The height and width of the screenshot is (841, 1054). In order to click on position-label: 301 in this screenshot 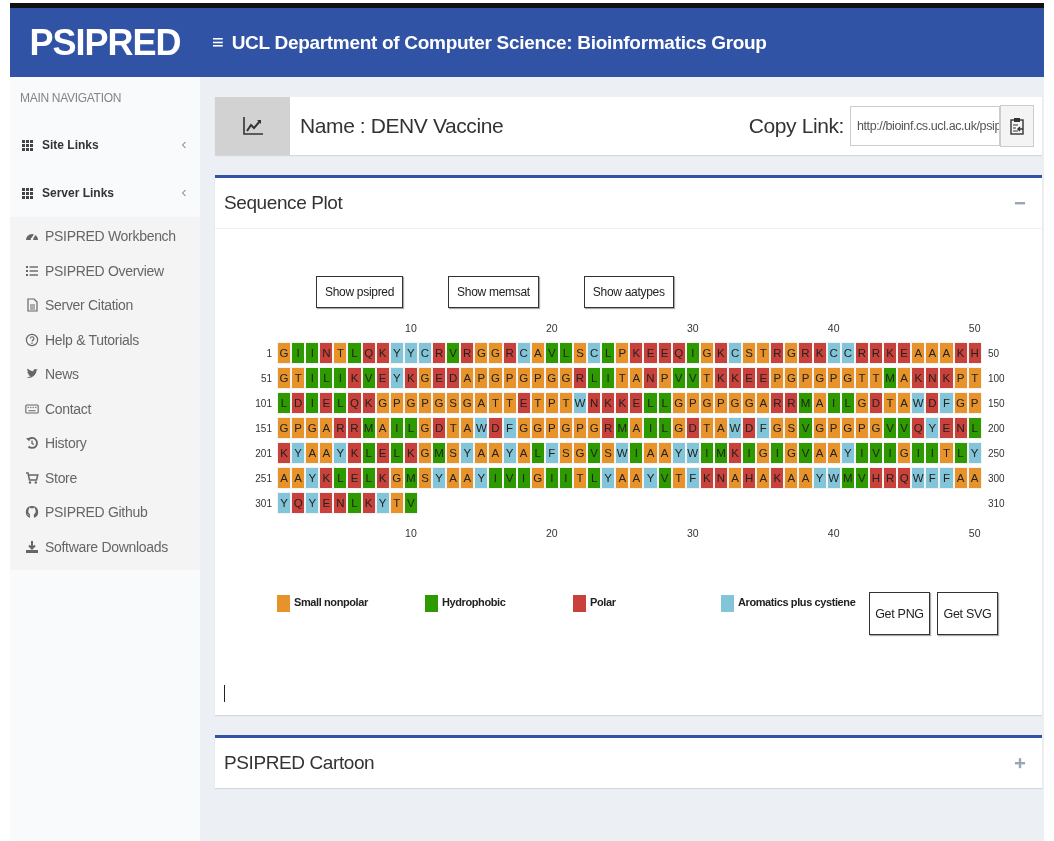, I will do `click(263, 503)`.